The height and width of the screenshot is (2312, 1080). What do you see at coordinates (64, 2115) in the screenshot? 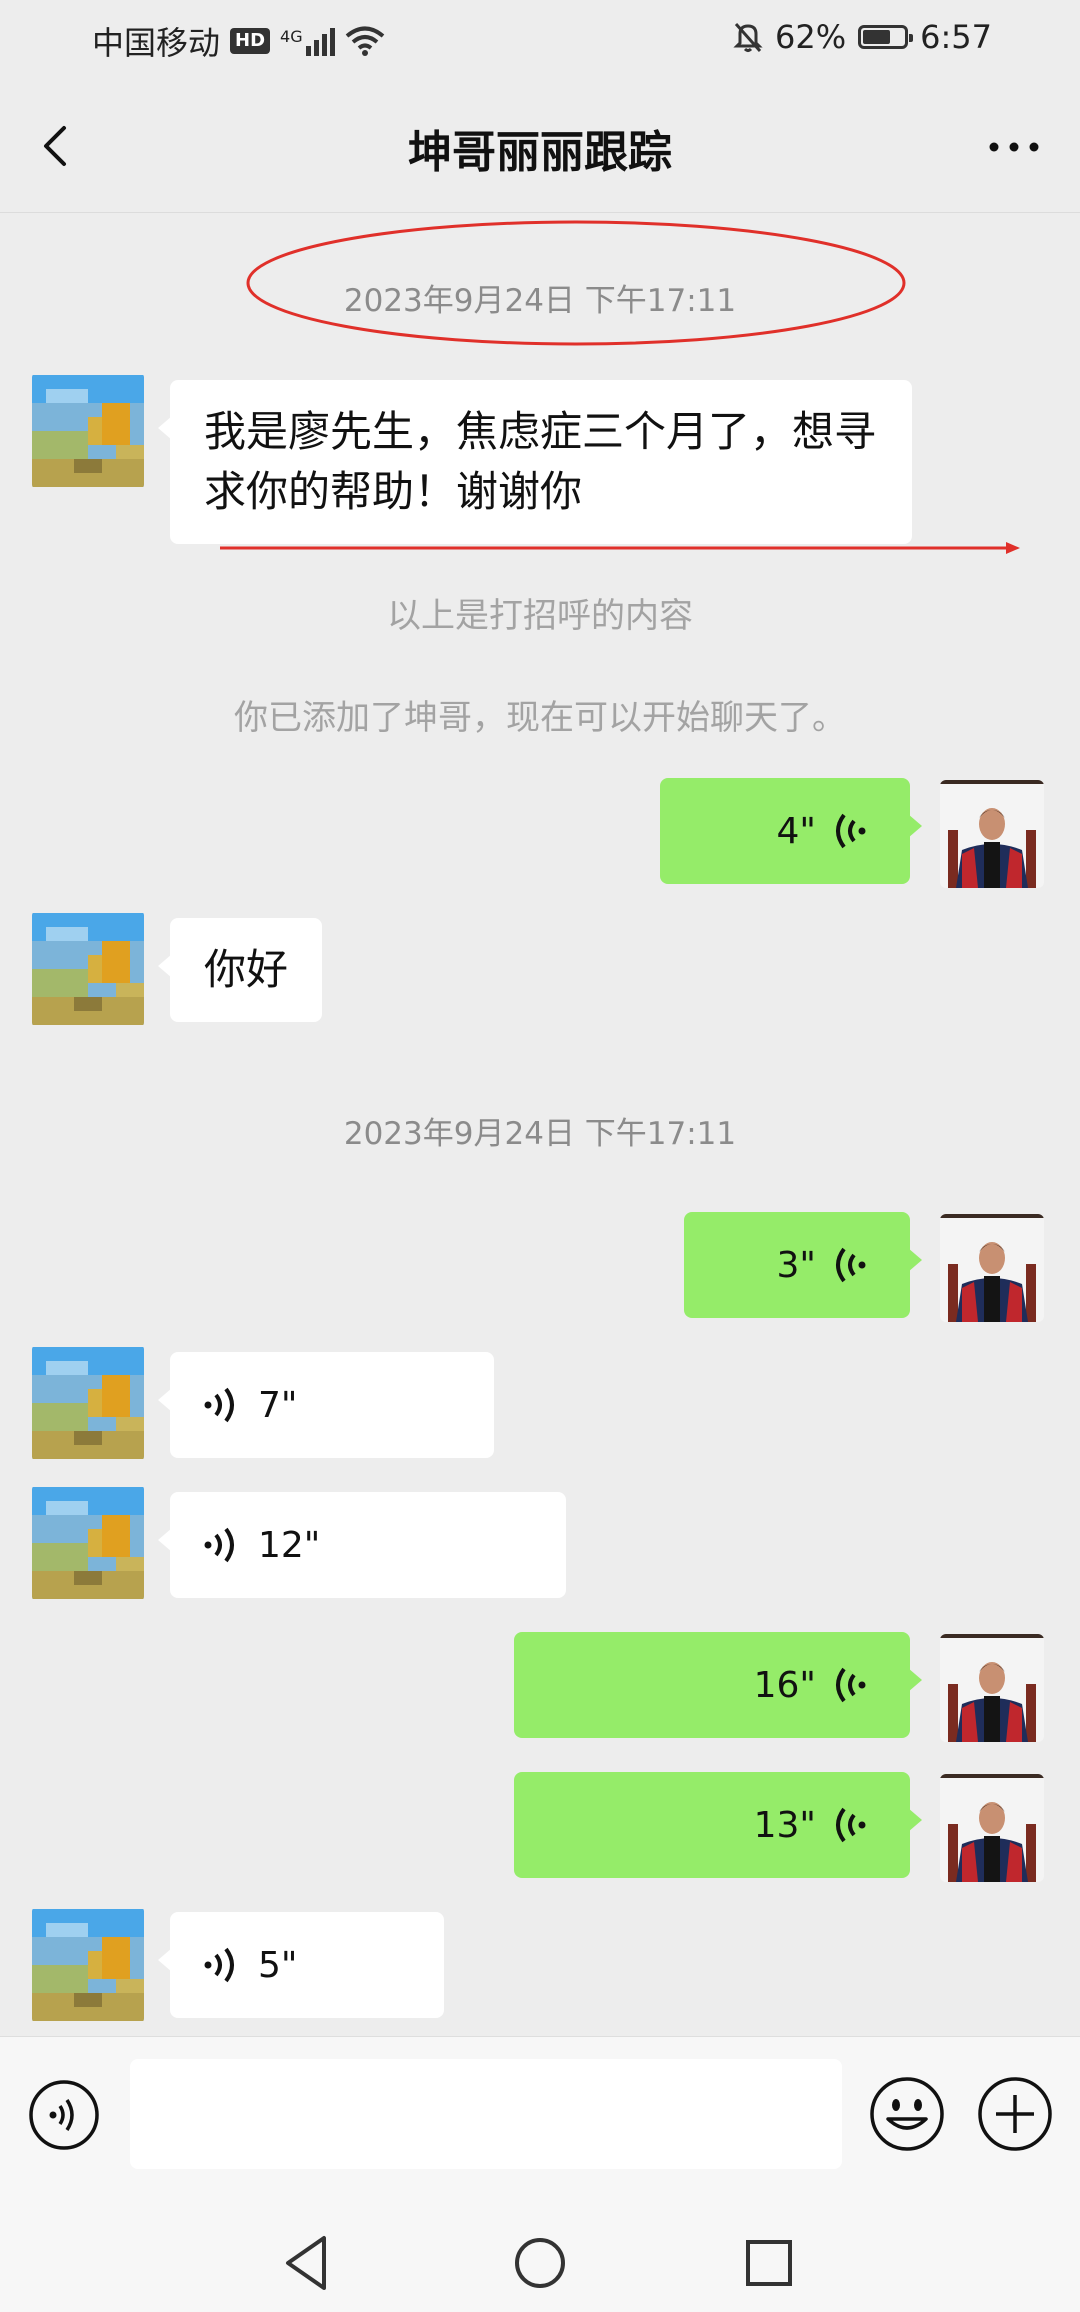
I see `voice-input-icon` at bounding box center [64, 2115].